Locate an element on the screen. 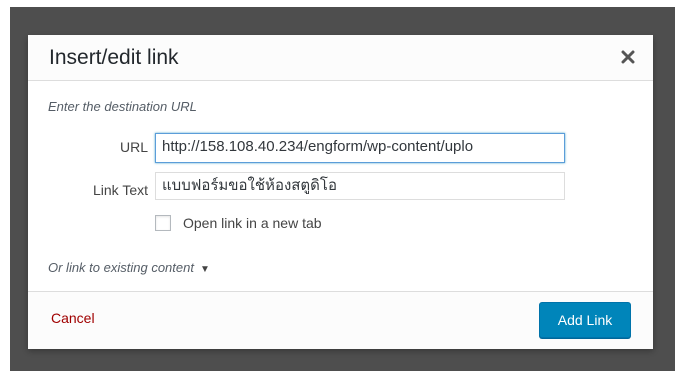 This screenshot has width=675, height=371. existing-content-toggle: Or link to existing content ▼ is located at coordinates (129, 267).